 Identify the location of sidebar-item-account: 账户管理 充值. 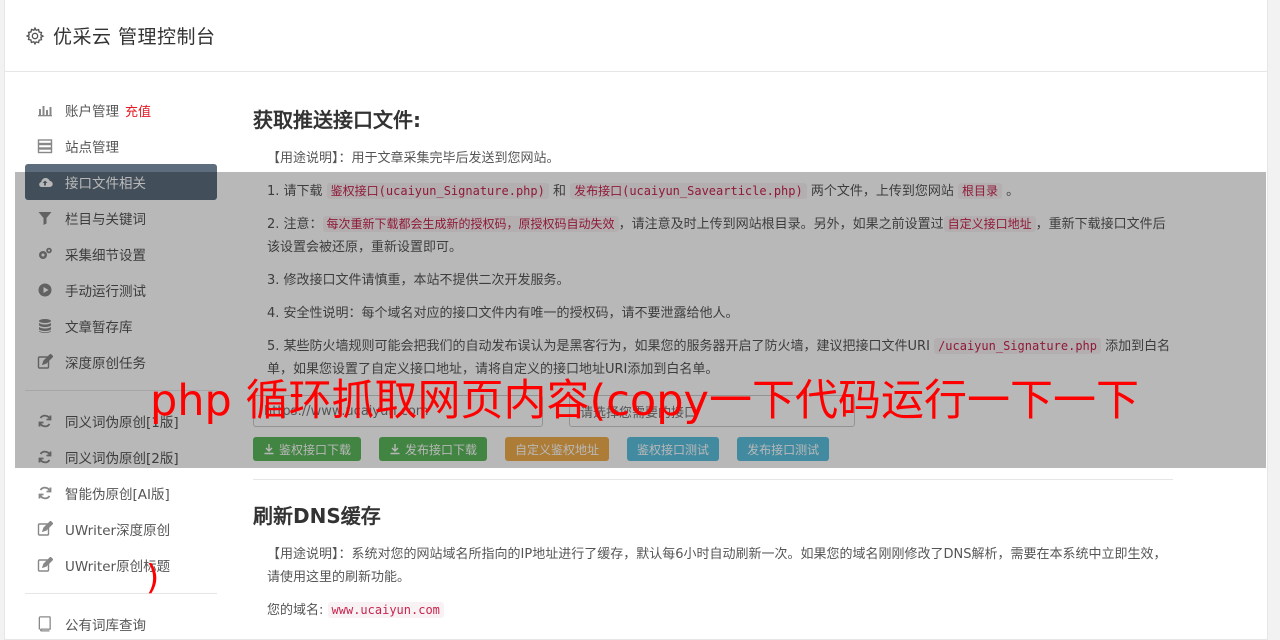
(121, 110).